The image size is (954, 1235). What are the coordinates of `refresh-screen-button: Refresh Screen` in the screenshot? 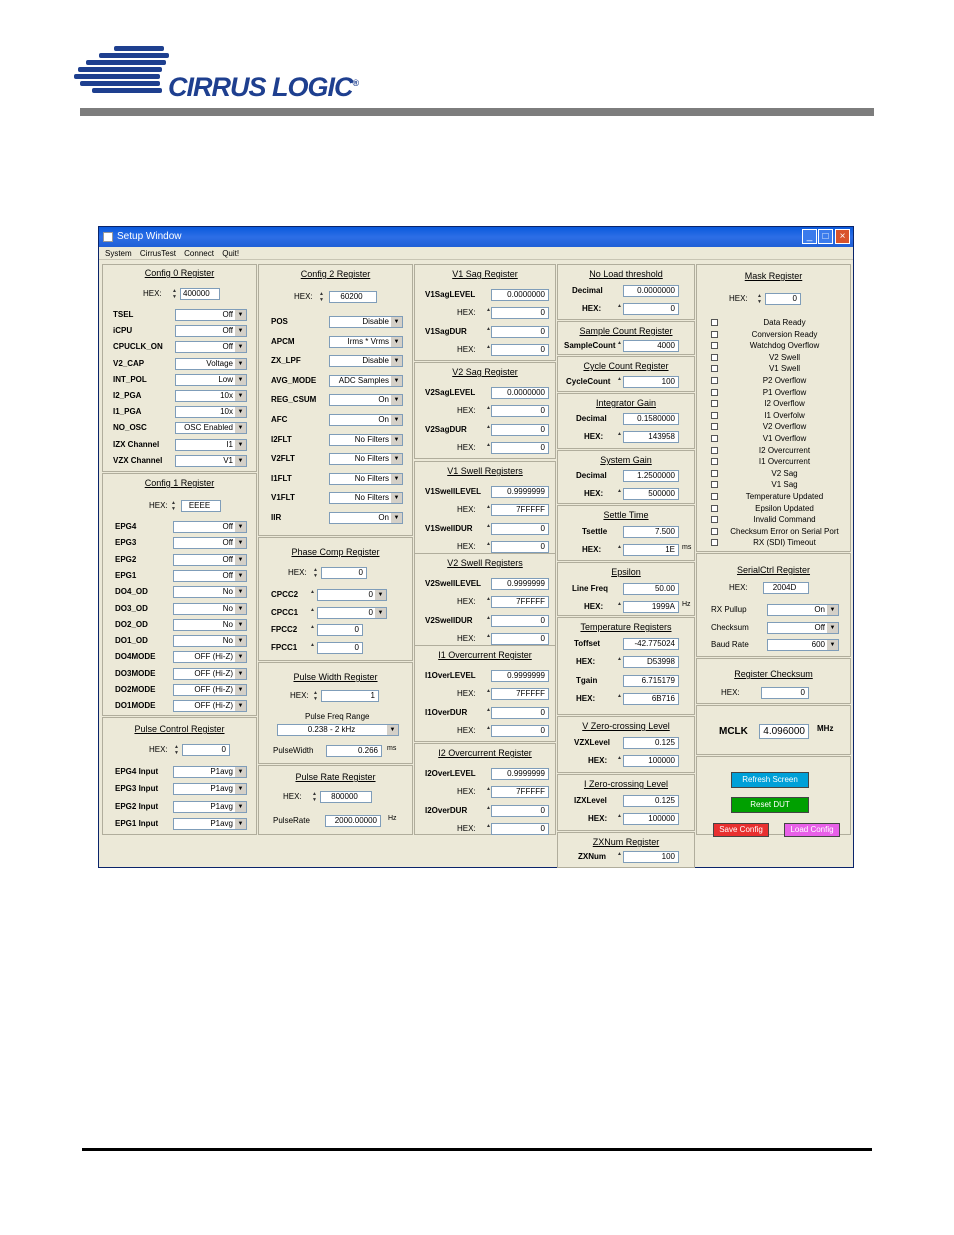 It's located at (770, 780).